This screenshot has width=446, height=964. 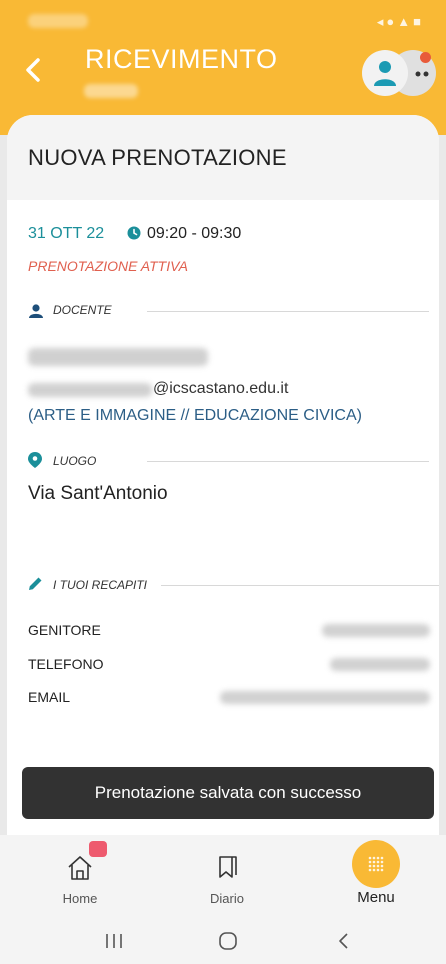 I want to click on booking-status: PRENOTAZIONE ATTIVA, so click(x=108, y=266).